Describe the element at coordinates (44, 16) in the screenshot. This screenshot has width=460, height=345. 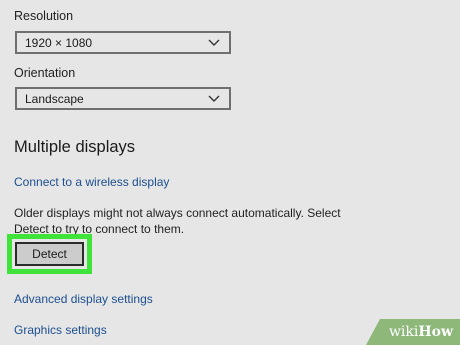
I see `resolution-label: Resolution` at that location.